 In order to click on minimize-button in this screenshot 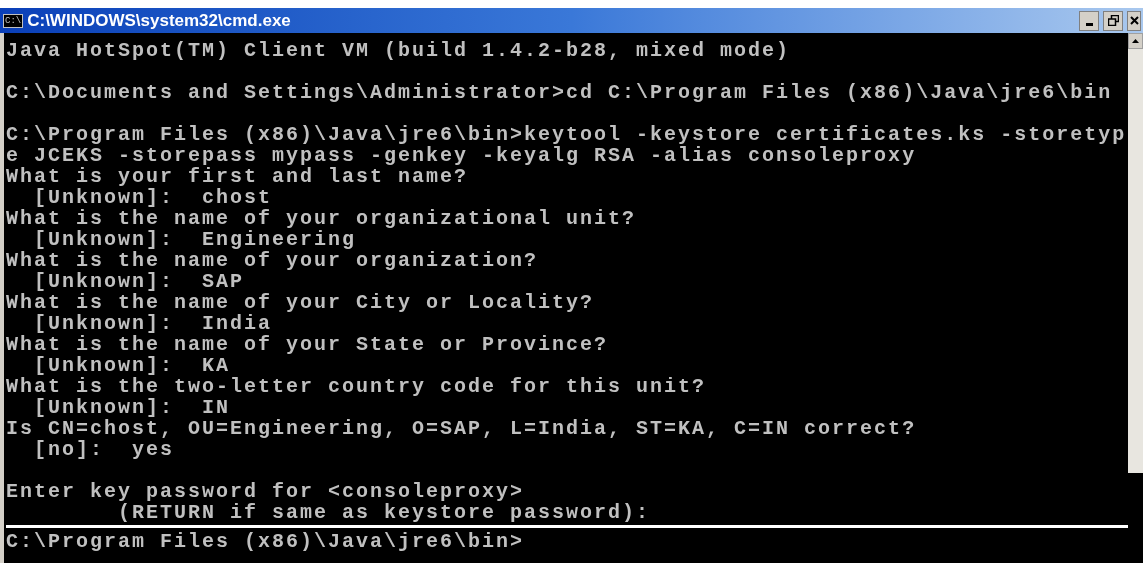, I will do `click(1089, 20)`.